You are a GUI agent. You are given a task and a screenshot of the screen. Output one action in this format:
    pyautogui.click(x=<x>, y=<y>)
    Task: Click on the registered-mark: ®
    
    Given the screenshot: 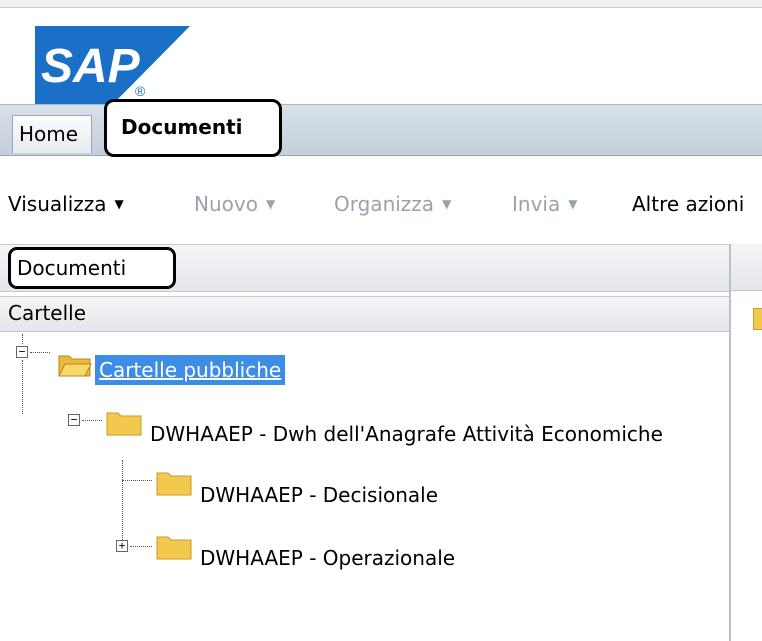 What is the action you would take?
    pyautogui.click(x=140, y=91)
    